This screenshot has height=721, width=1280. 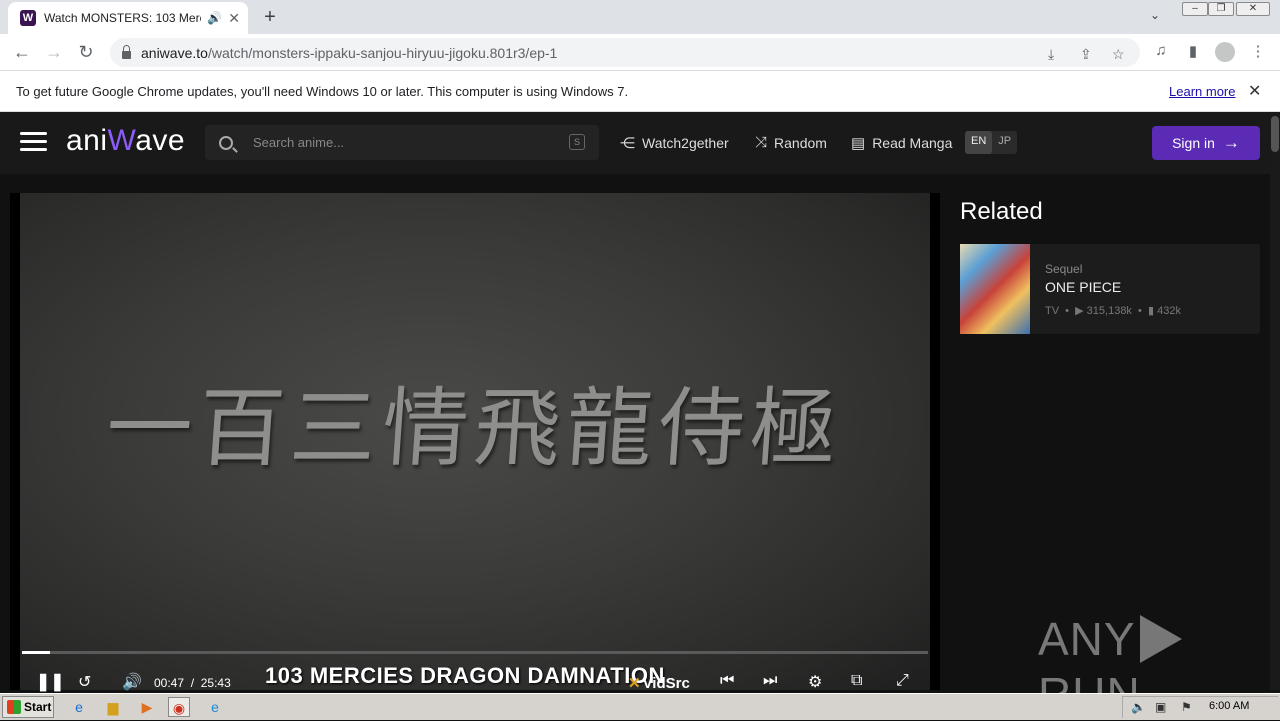 What do you see at coordinates (36, 652) in the screenshot?
I see `progress-fill` at bounding box center [36, 652].